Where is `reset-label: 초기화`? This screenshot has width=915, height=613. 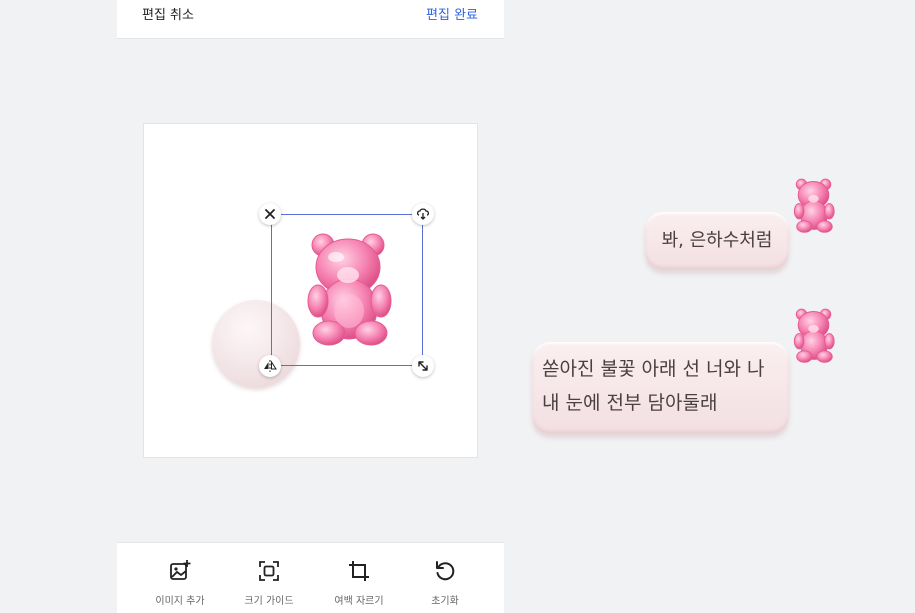 reset-label: 초기화 is located at coordinates (445, 601).